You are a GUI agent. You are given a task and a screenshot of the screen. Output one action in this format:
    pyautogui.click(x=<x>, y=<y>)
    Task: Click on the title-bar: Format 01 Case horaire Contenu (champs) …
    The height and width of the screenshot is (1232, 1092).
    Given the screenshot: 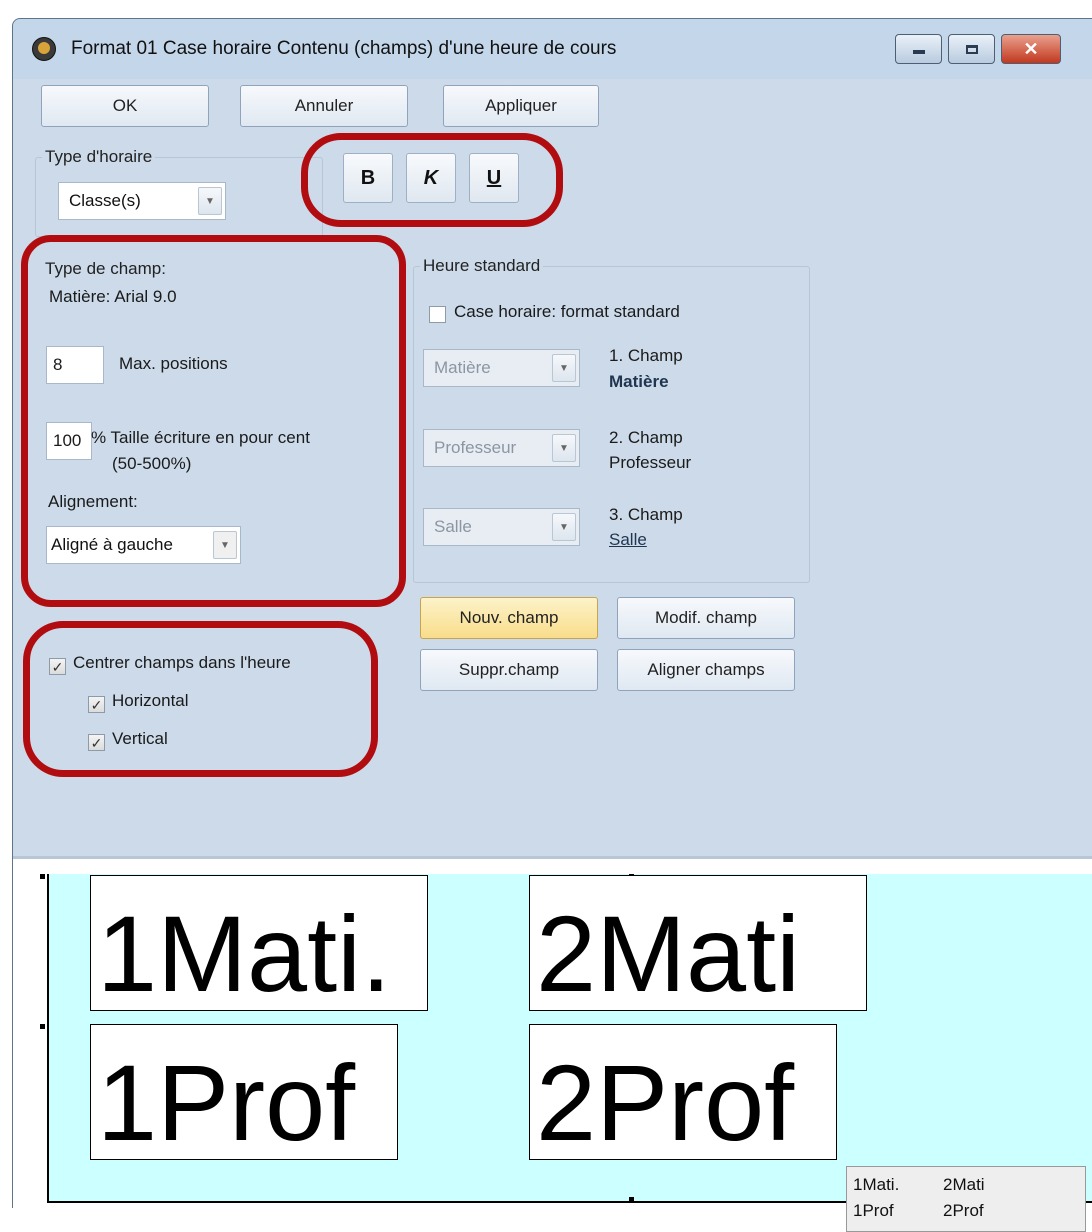 What is the action you would take?
    pyautogui.click(x=552, y=49)
    